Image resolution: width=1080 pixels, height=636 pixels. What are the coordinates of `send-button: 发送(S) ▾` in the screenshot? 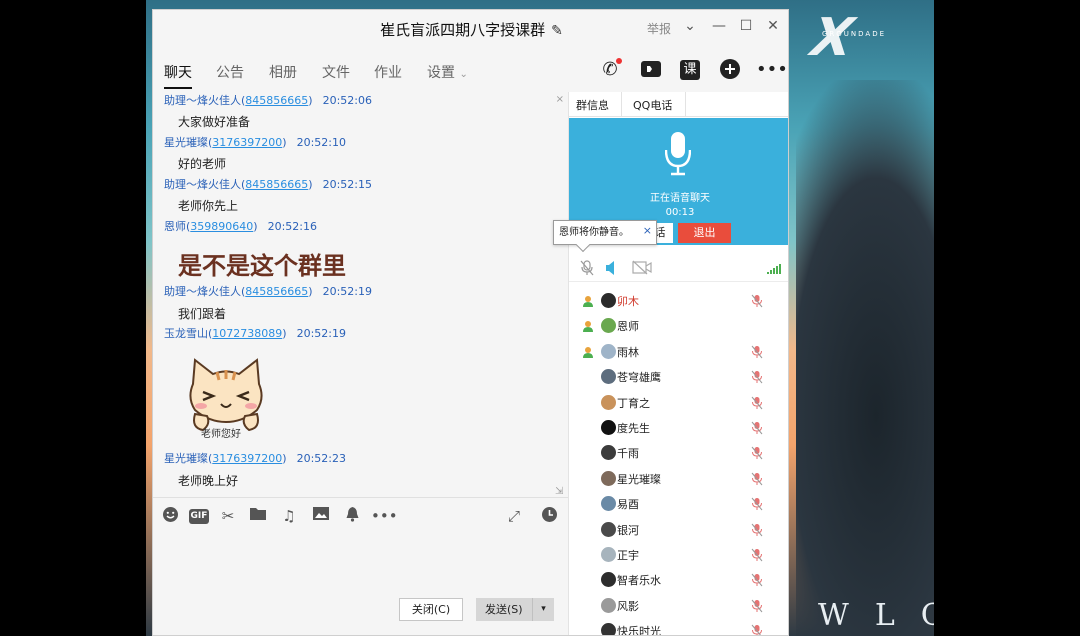 It's located at (515, 609).